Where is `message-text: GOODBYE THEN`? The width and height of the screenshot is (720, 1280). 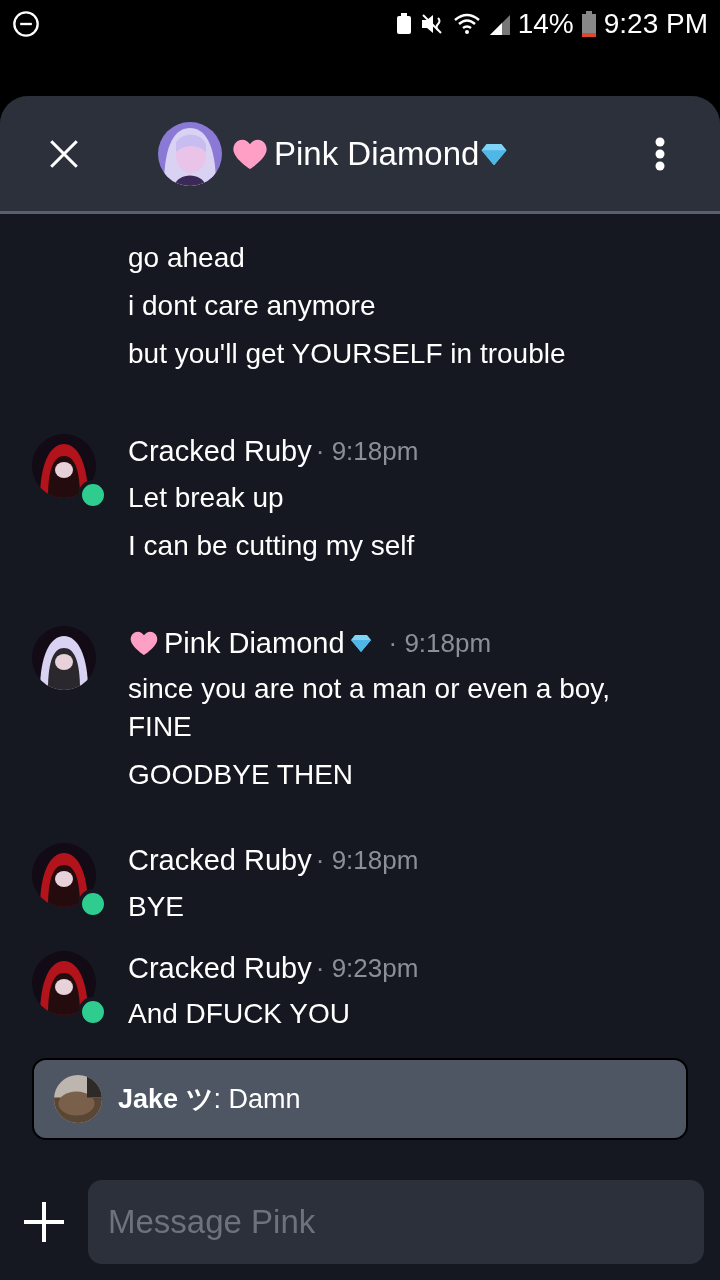
message-text: GOODBYE THEN is located at coordinates (241, 775).